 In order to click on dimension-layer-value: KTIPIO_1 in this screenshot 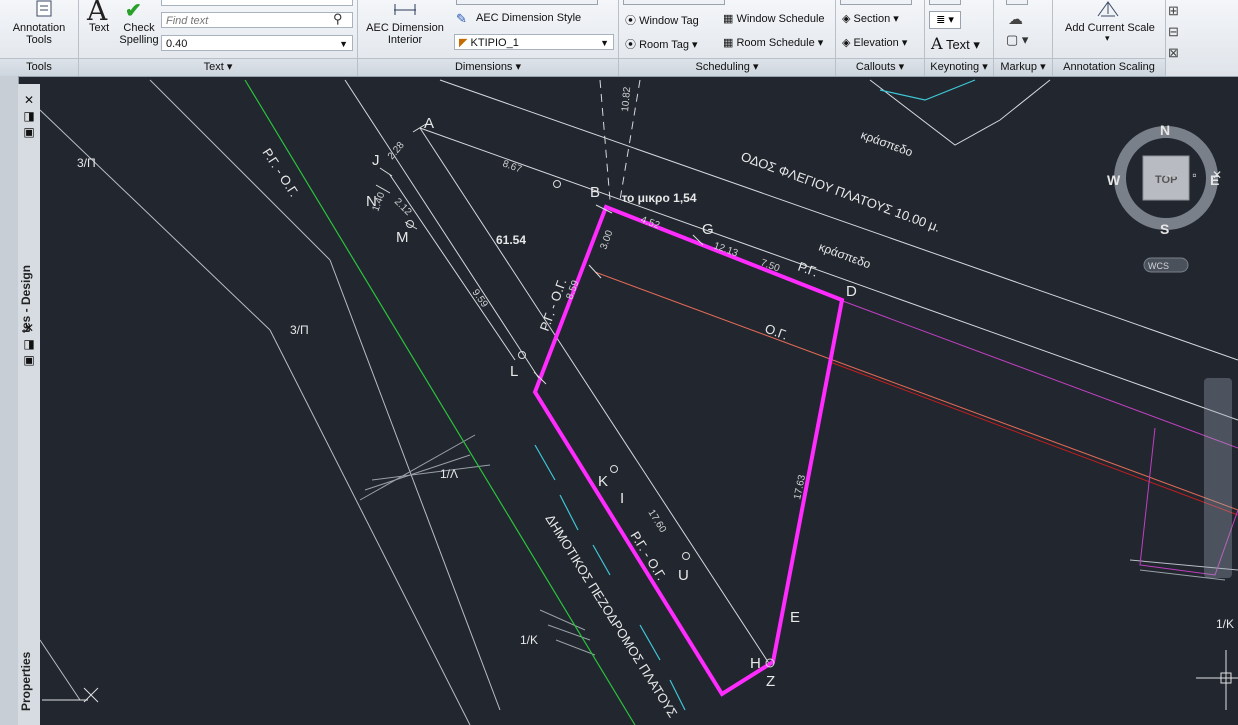, I will do `click(494, 43)`.